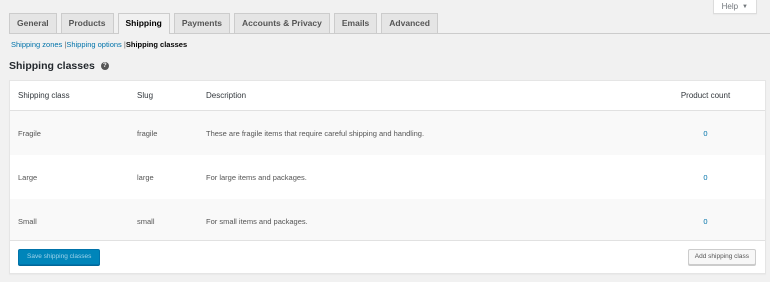 Image resolution: width=770 pixels, height=282 pixels. What do you see at coordinates (355, 23) in the screenshot?
I see `tab-emails: Emails` at bounding box center [355, 23].